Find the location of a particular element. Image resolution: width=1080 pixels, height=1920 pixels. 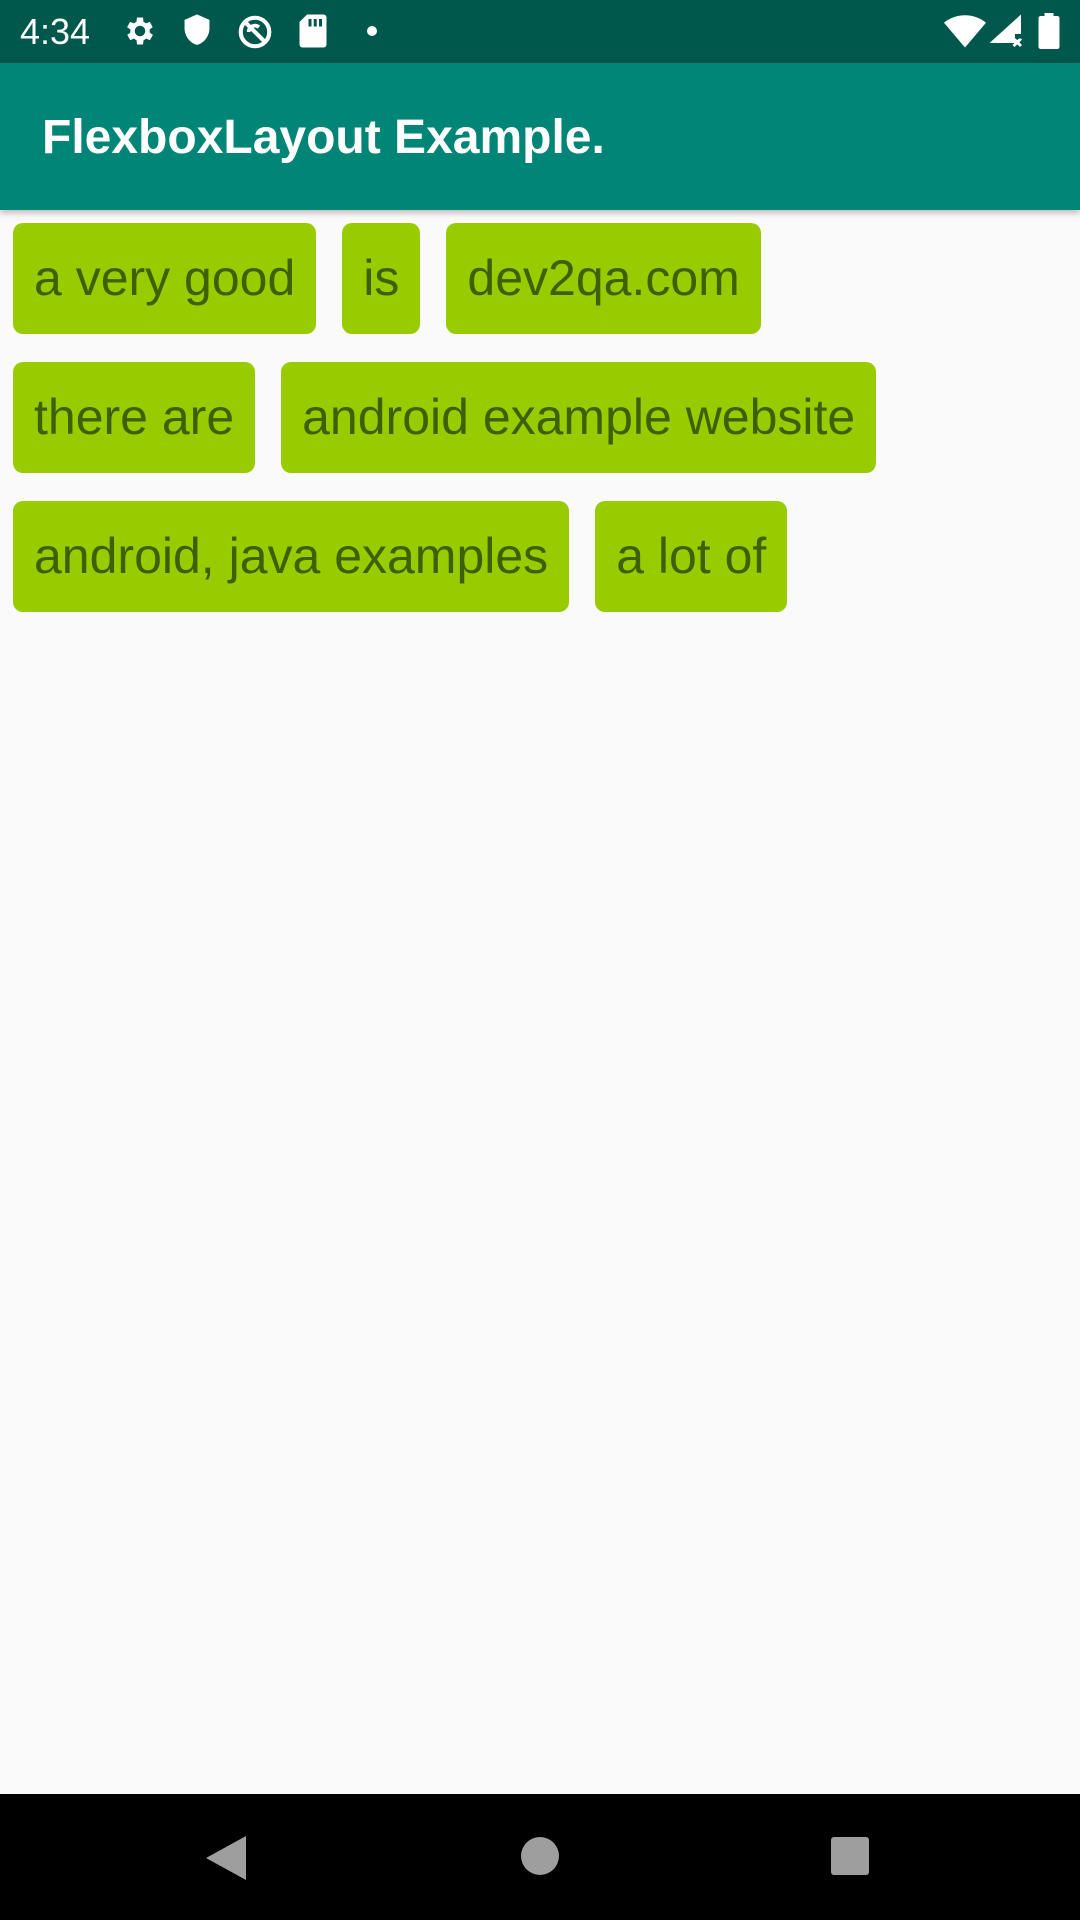

navigation-bar is located at coordinates (540, 1857).